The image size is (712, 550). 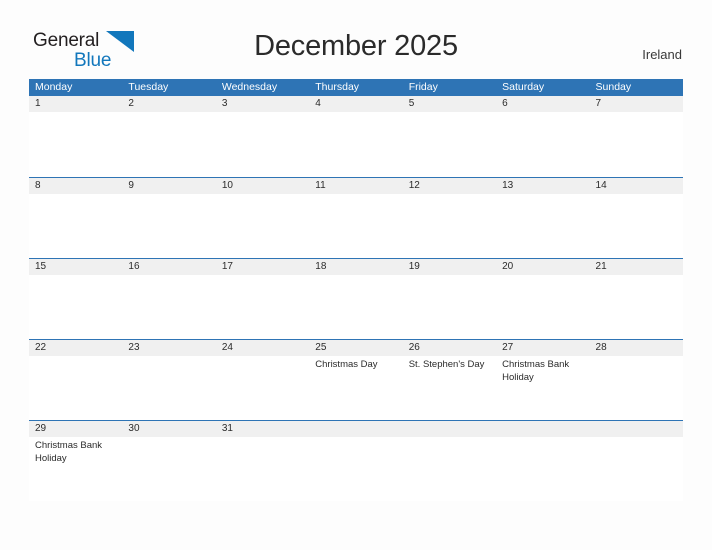 What do you see at coordinates (262, 299) in the screenshot?
I see `calendar-day-cell: 17` at bounding box center [262, 299].